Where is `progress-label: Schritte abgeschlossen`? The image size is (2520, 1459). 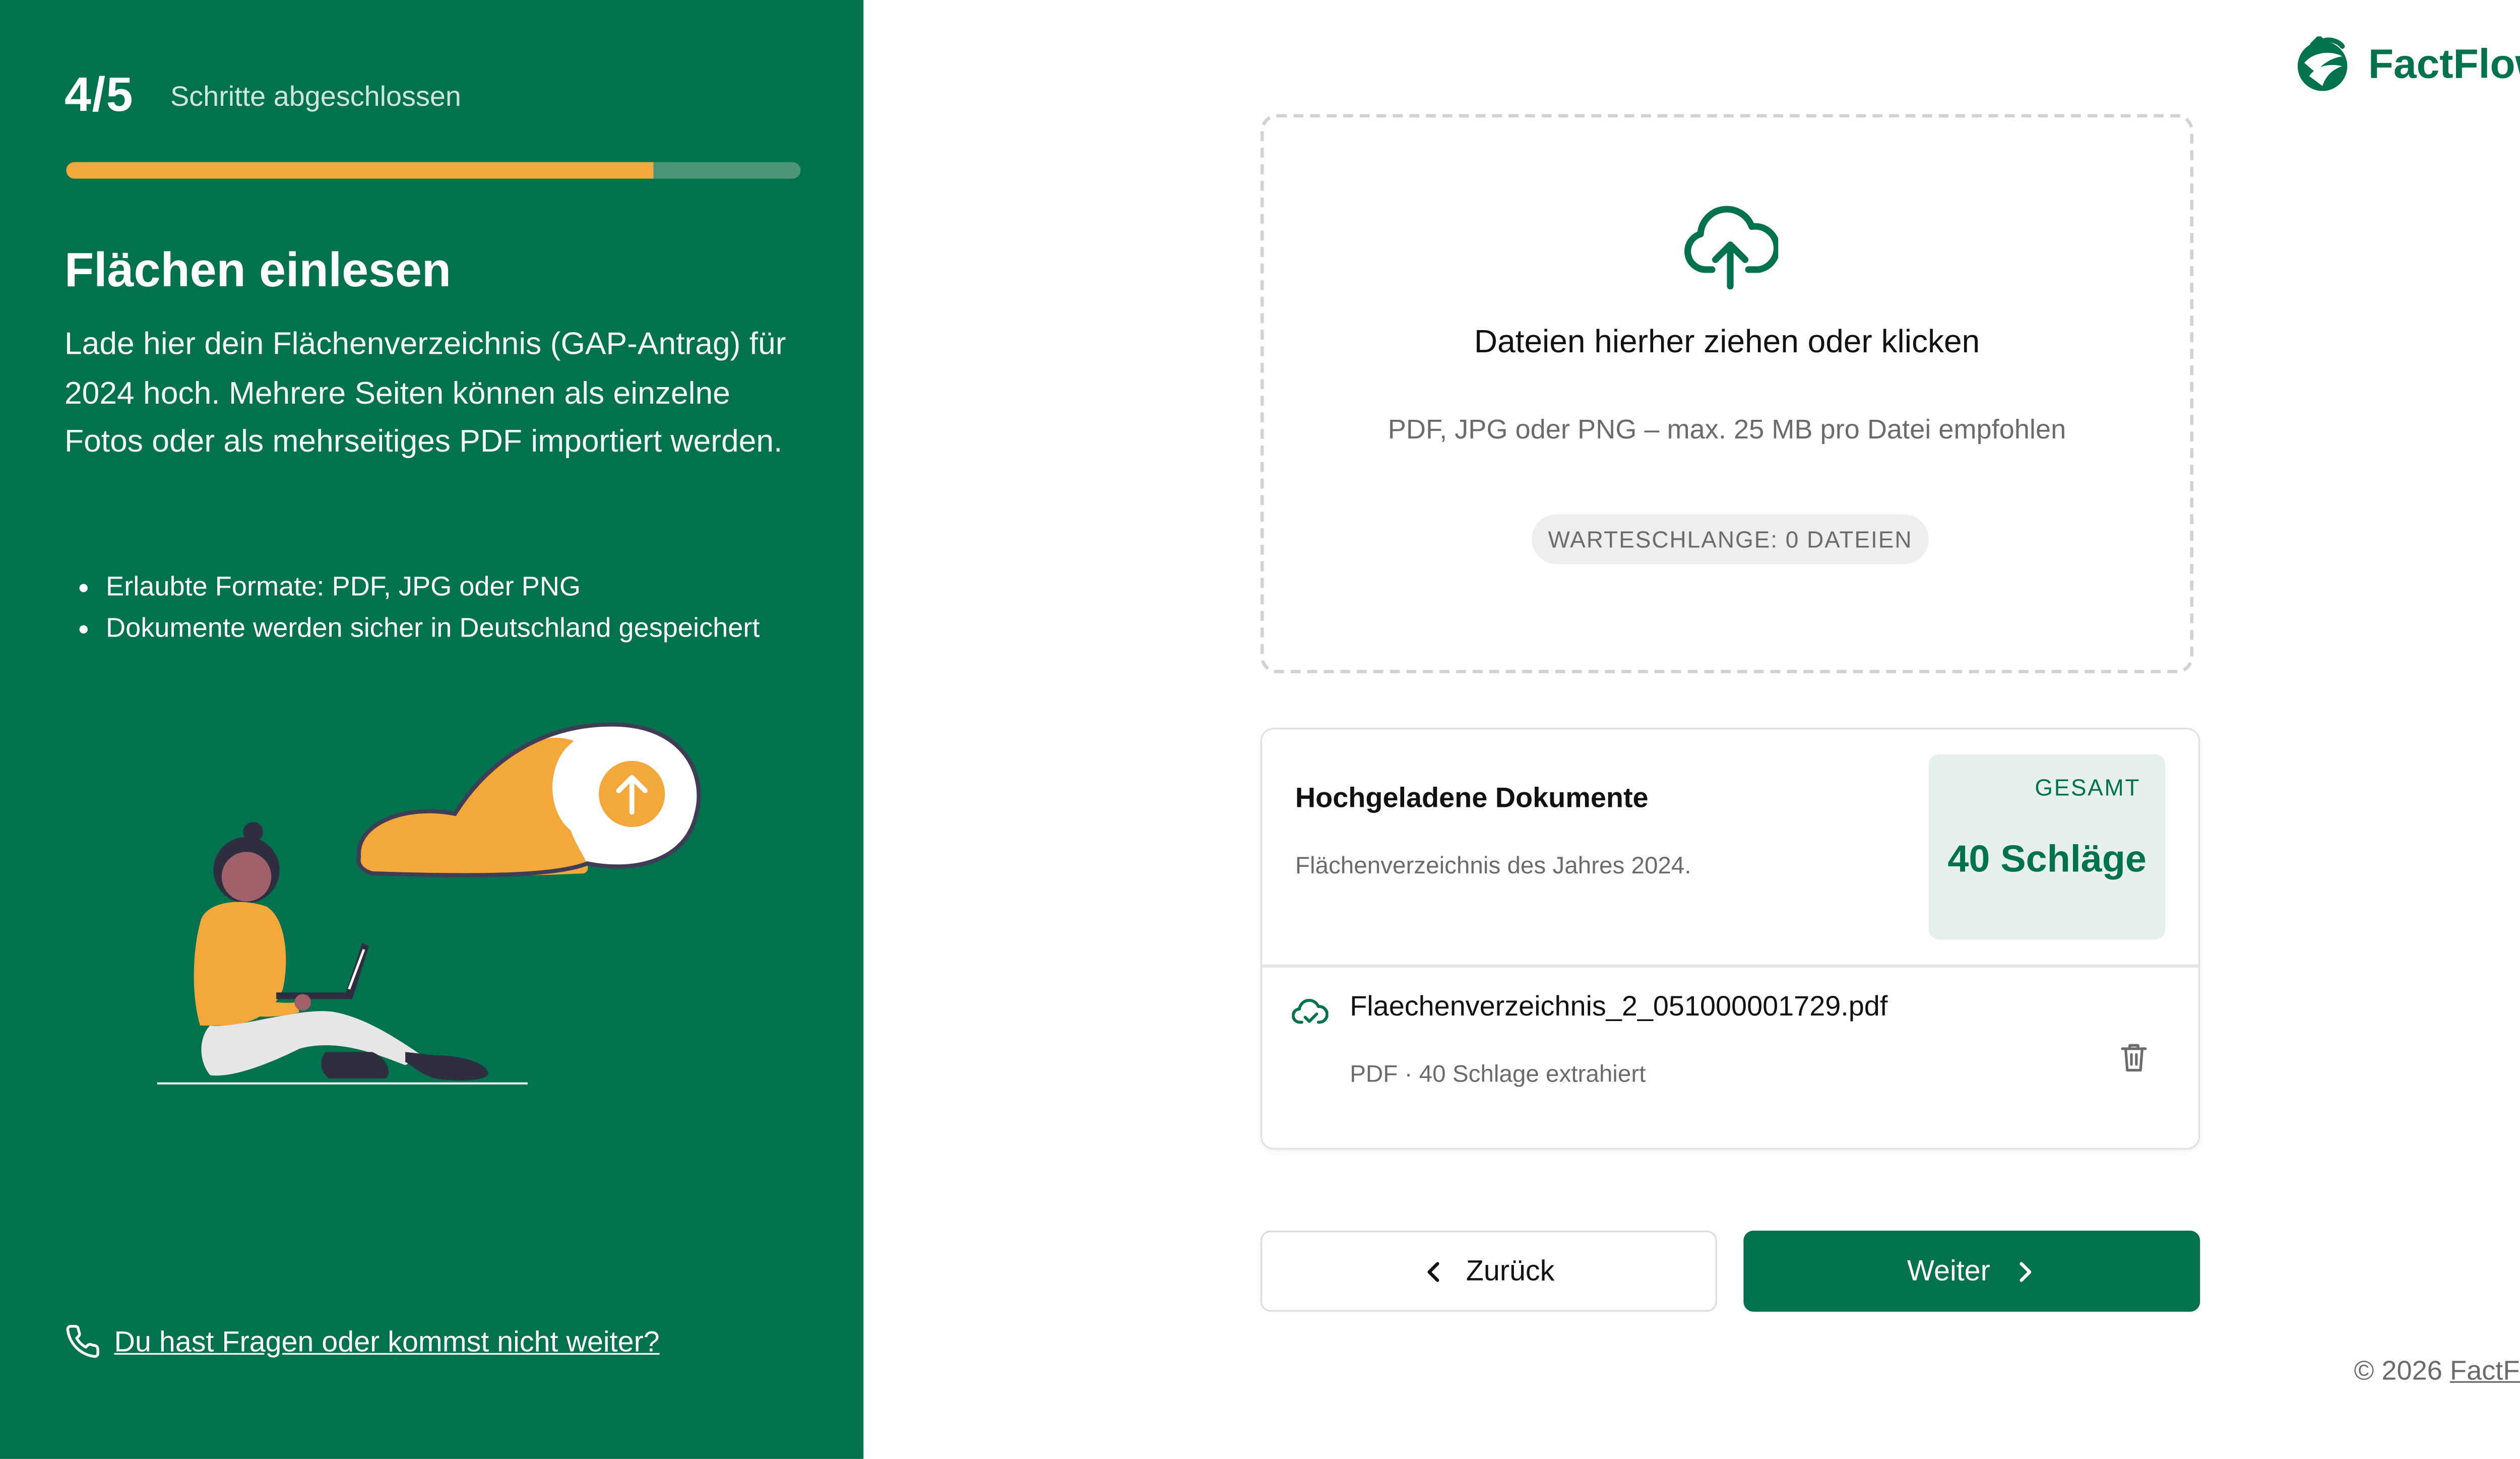
progress-label: Schritte abgeschlossen is located at coordinates (315, 97).